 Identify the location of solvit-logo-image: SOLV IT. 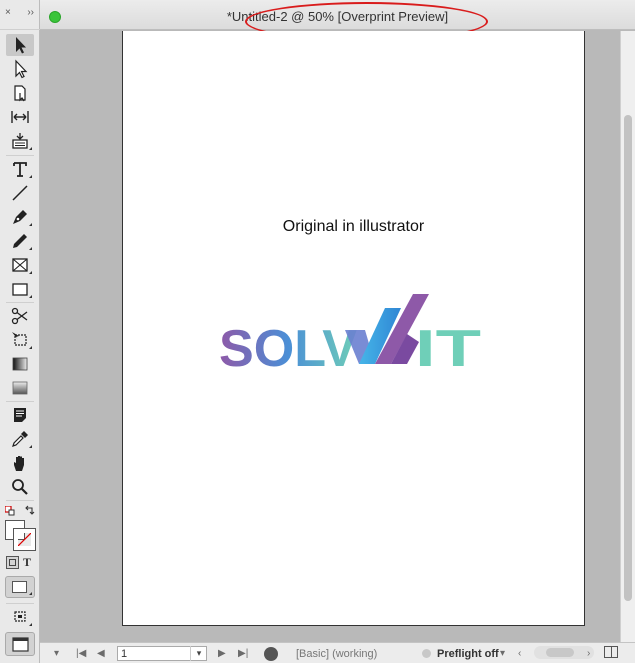
(351, 336).